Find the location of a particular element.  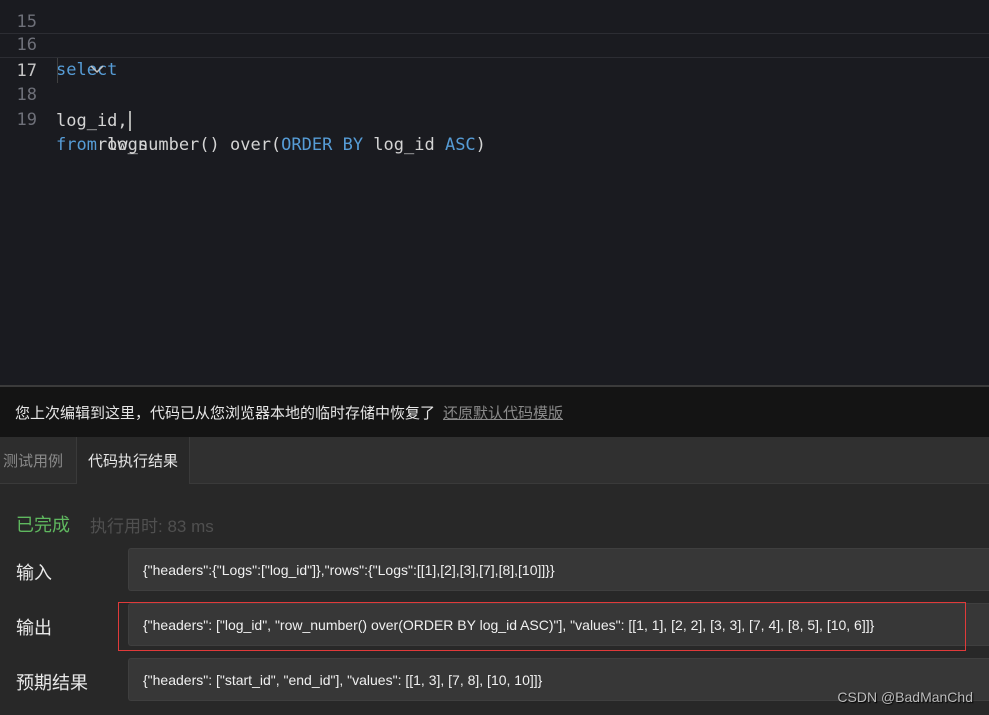

tab-test-cases: 测试用例 is located at coordinates (38, 460).